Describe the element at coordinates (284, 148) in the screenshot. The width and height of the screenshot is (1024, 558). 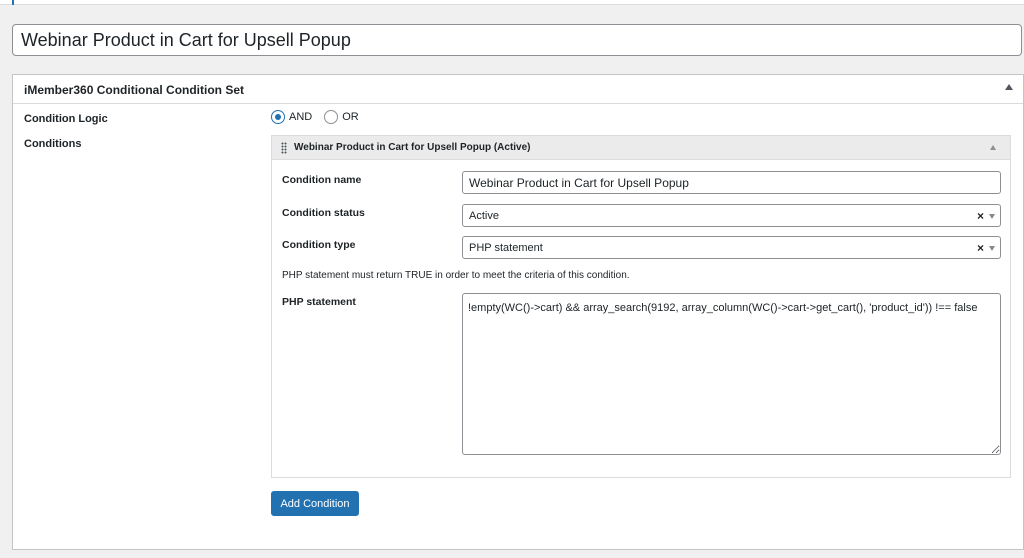
I see `drag-handle-icon` at that location.